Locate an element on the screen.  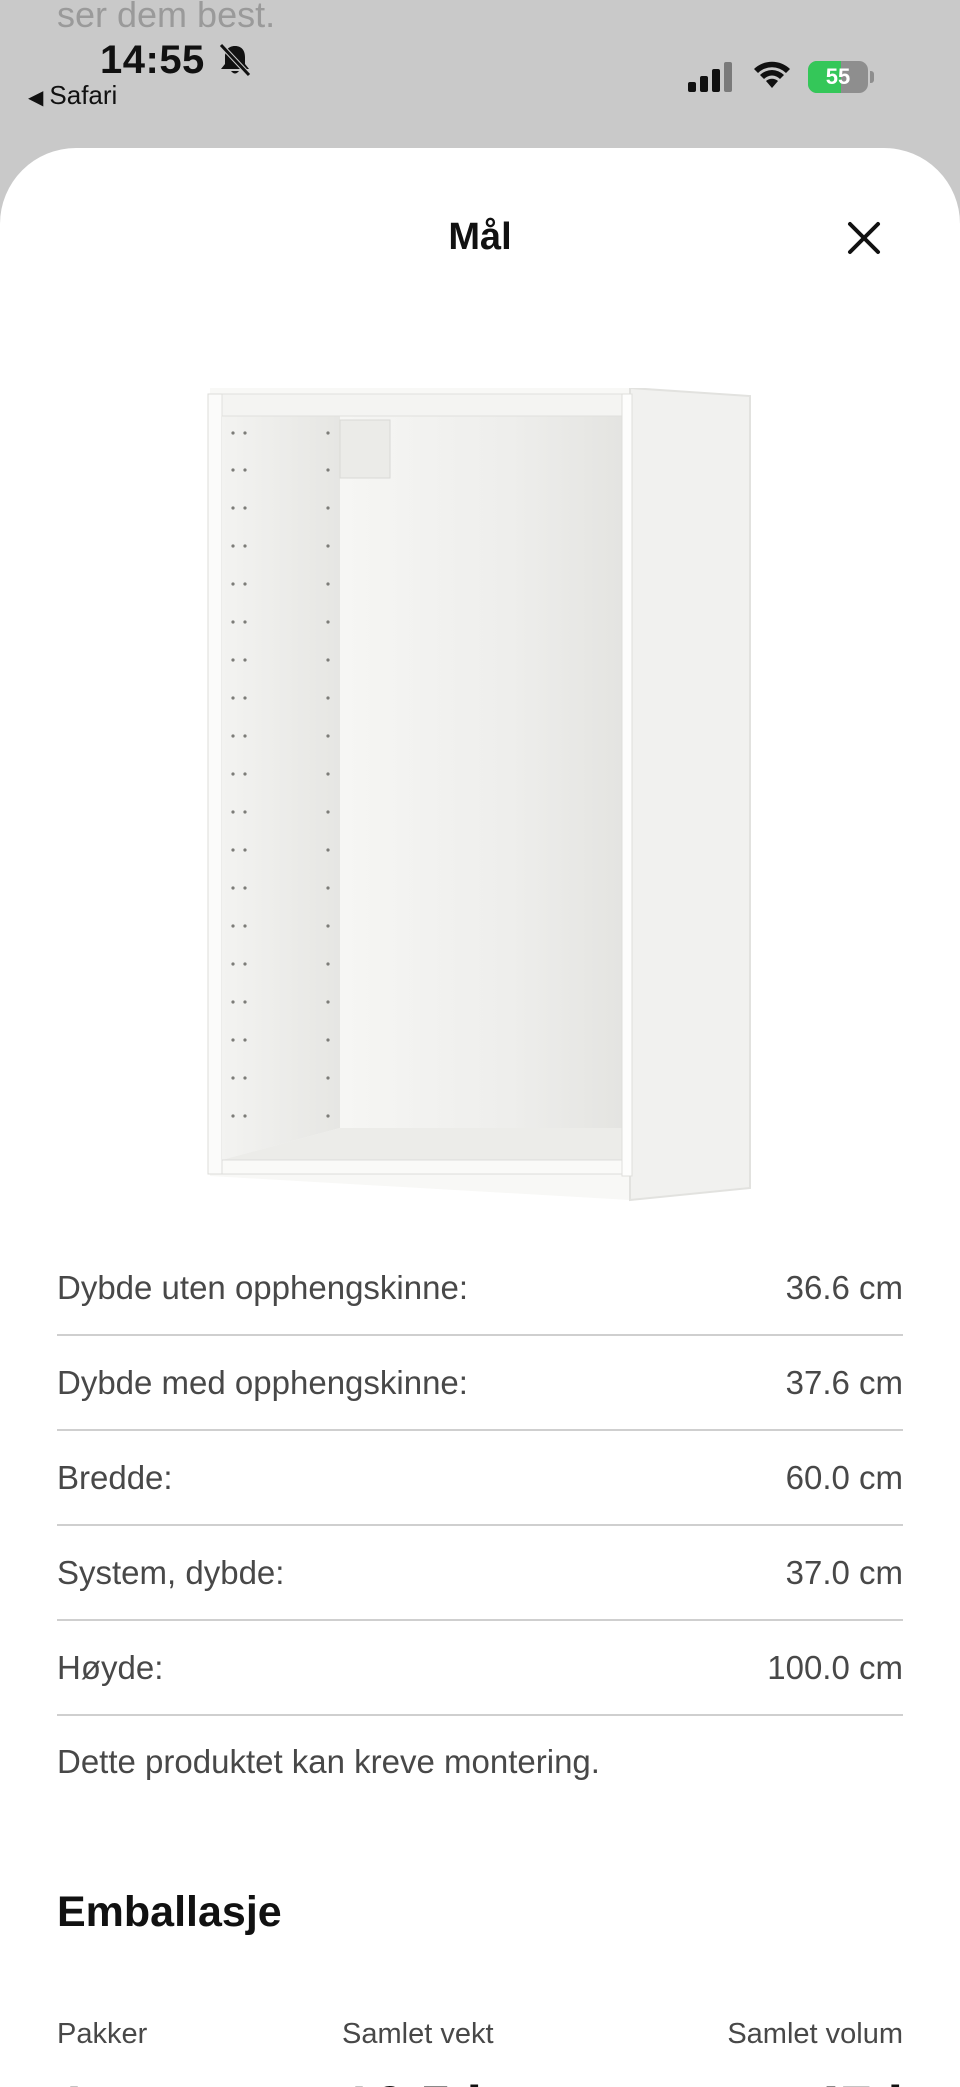
dimension-value: 37.6 cm is located at coordinates (844, 1382).